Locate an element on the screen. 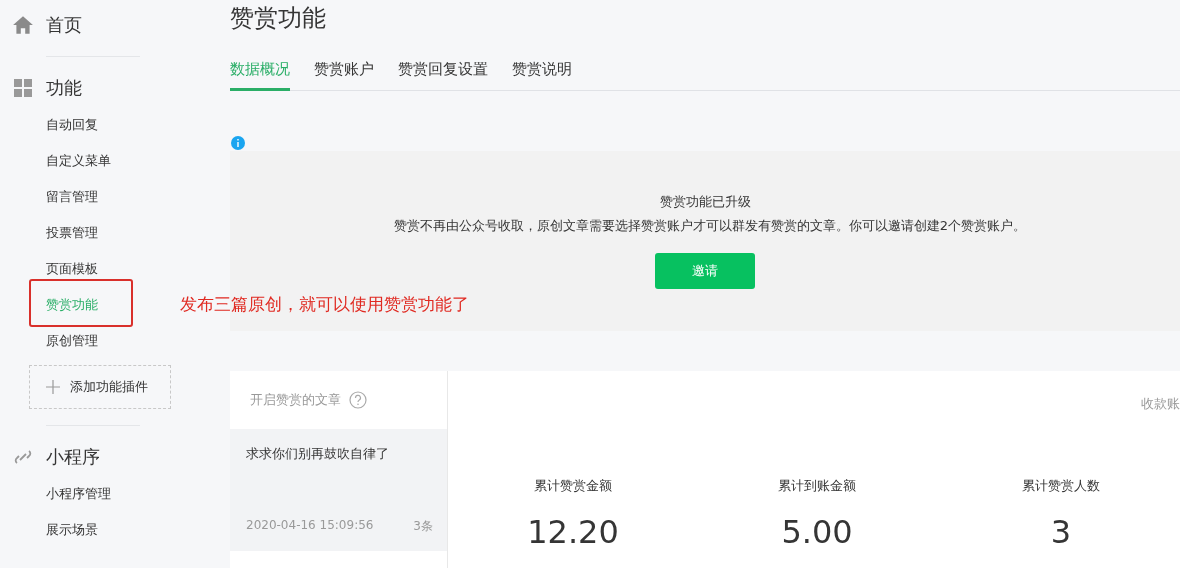 This screenshot has width=1180, height=568. nav-section-title: 功能 is located at coordinates (64, 88).